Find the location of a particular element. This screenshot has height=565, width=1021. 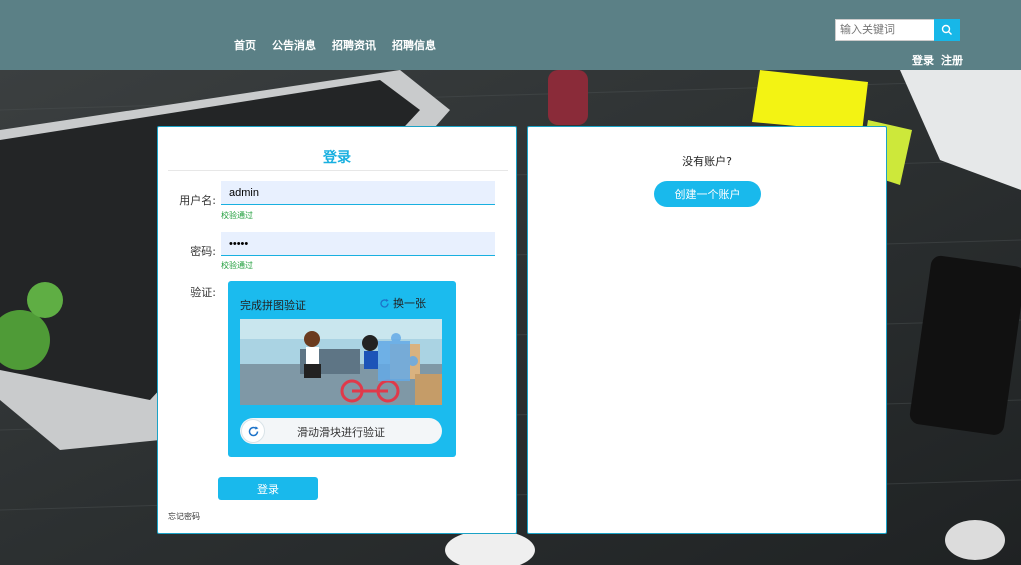

slider-instruction: 滑动滑块进行验证 is located at coordinates (341, 432).